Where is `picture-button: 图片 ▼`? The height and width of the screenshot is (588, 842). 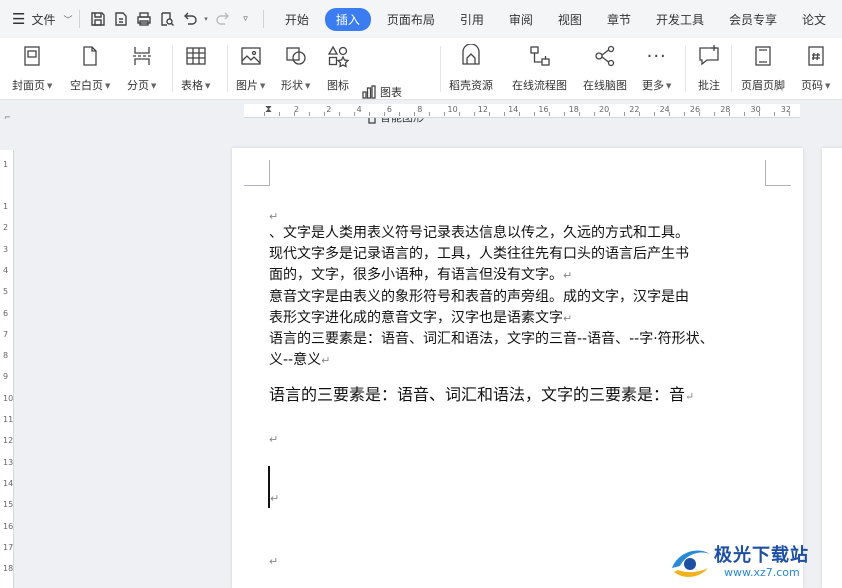 picture-button: 图片 ▼ is located at coordinates (250, 67).